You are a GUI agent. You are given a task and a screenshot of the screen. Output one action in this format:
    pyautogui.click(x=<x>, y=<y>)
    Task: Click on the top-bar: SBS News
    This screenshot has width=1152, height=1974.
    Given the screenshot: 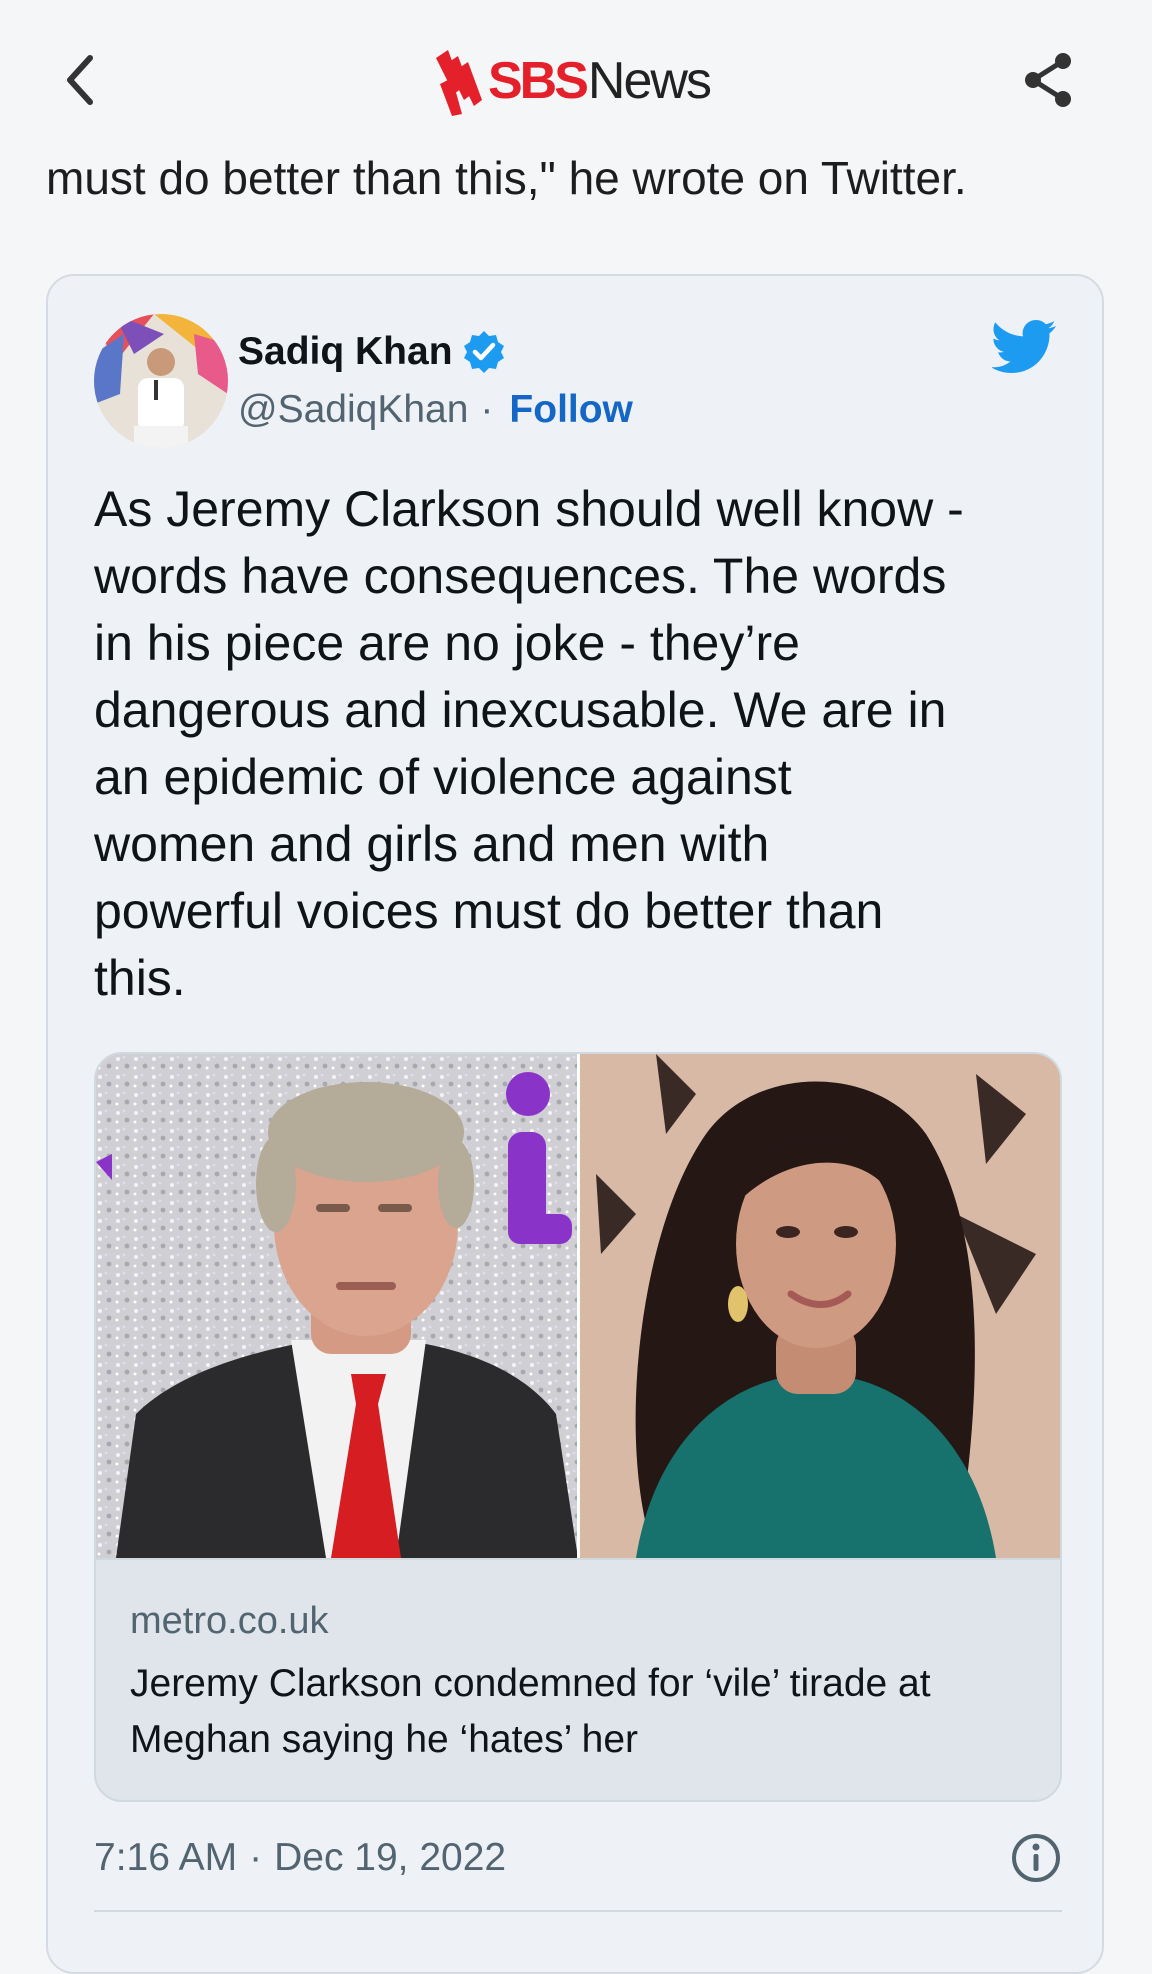 What is the action you would take?
    pyautogui.click(x=576, y=75)
    